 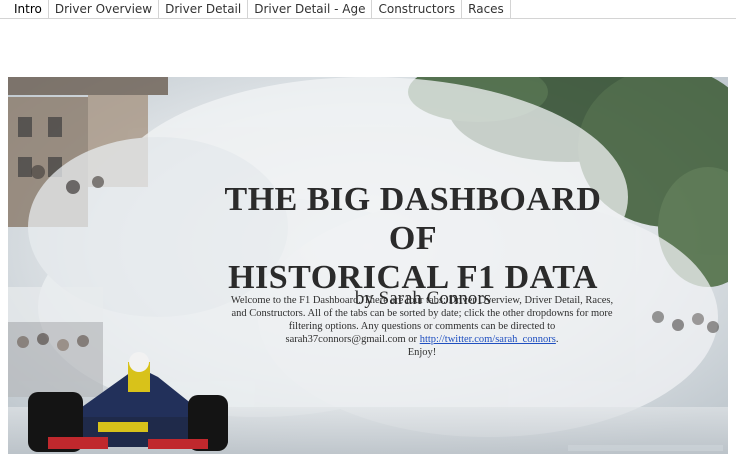 What do you see at coordinates (488, 339) in the screenshot?
I see `twitter-link: http://twitter.com/sarah_connors` at bounding box center [488, 339].